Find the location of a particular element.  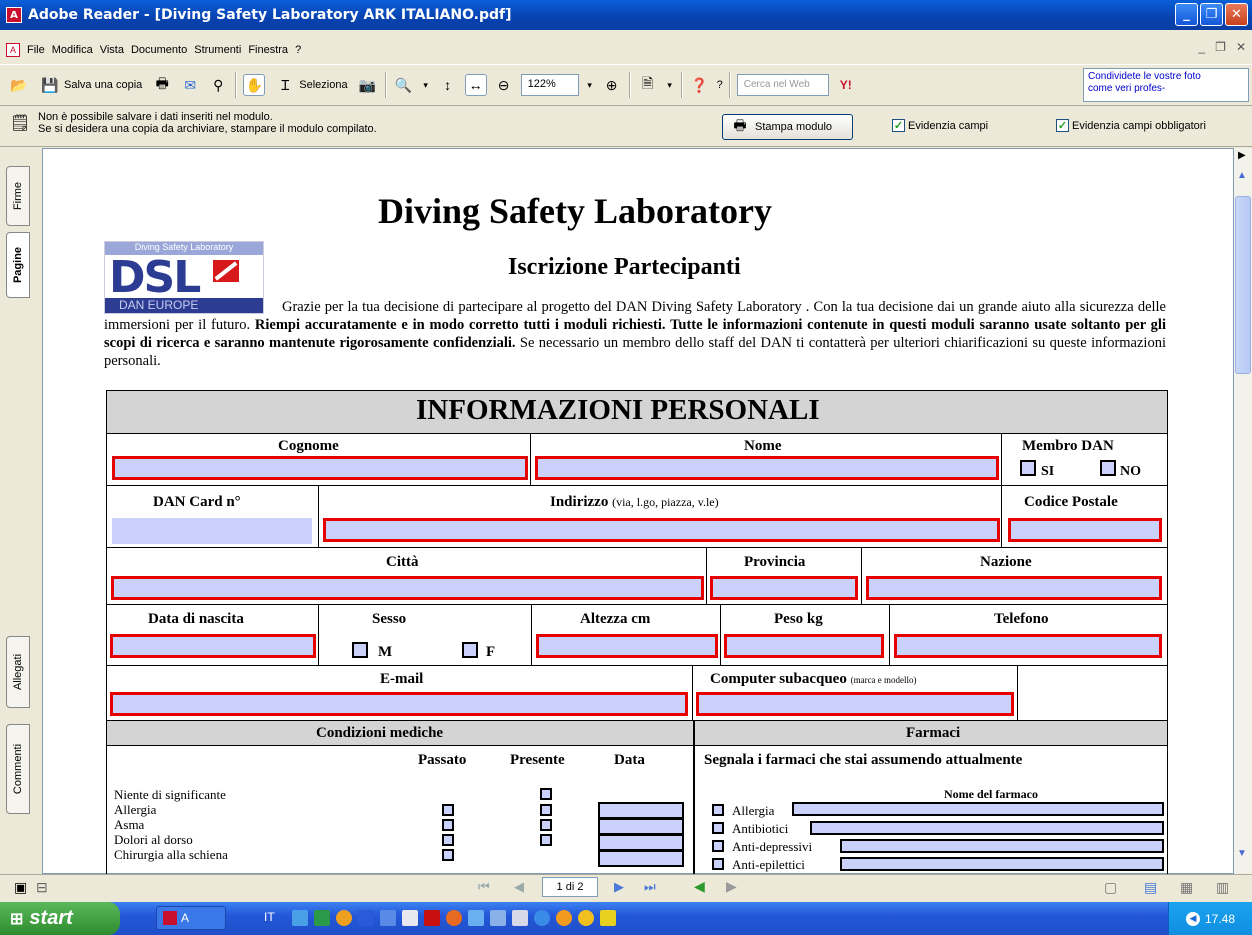

zoom-out-icon: ⊖ is located at coordinates (504, 85).